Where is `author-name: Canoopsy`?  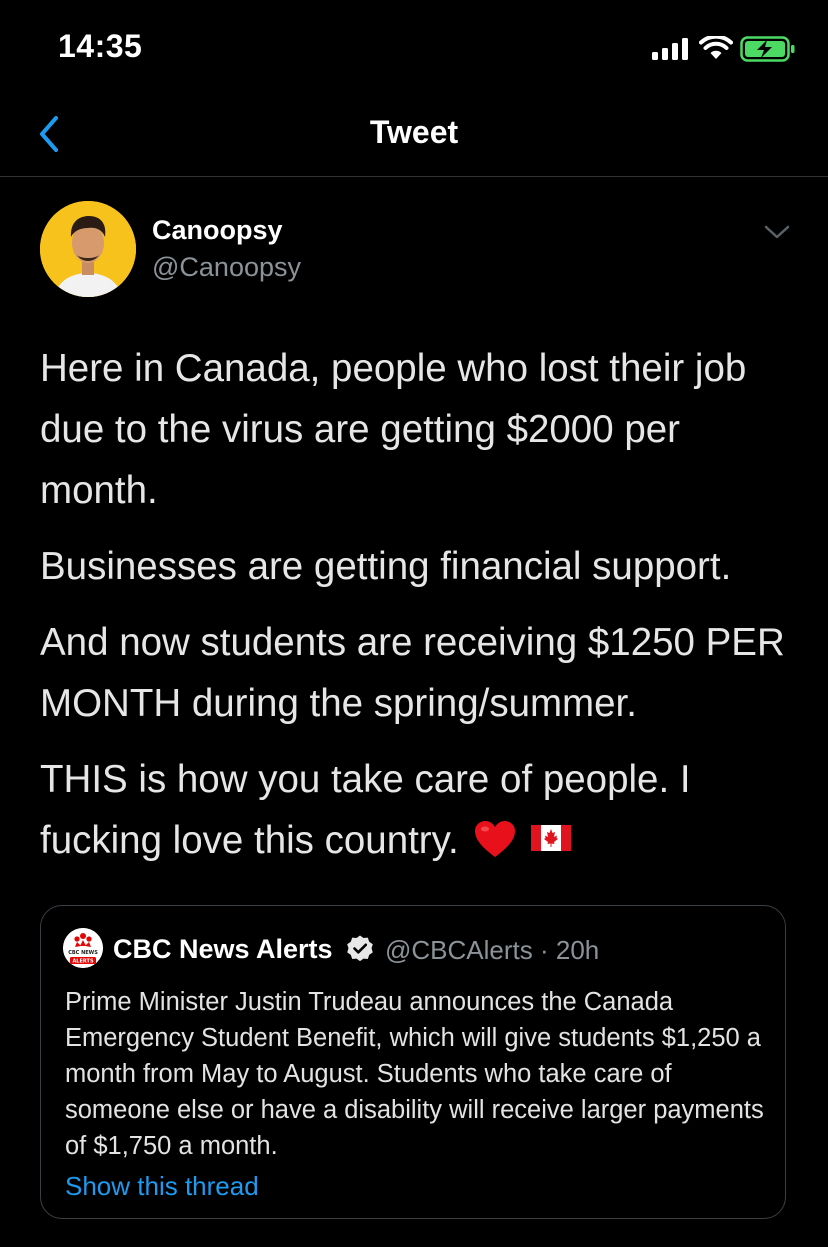 author-name: Canoopsy is located at coordinates (217, 230).